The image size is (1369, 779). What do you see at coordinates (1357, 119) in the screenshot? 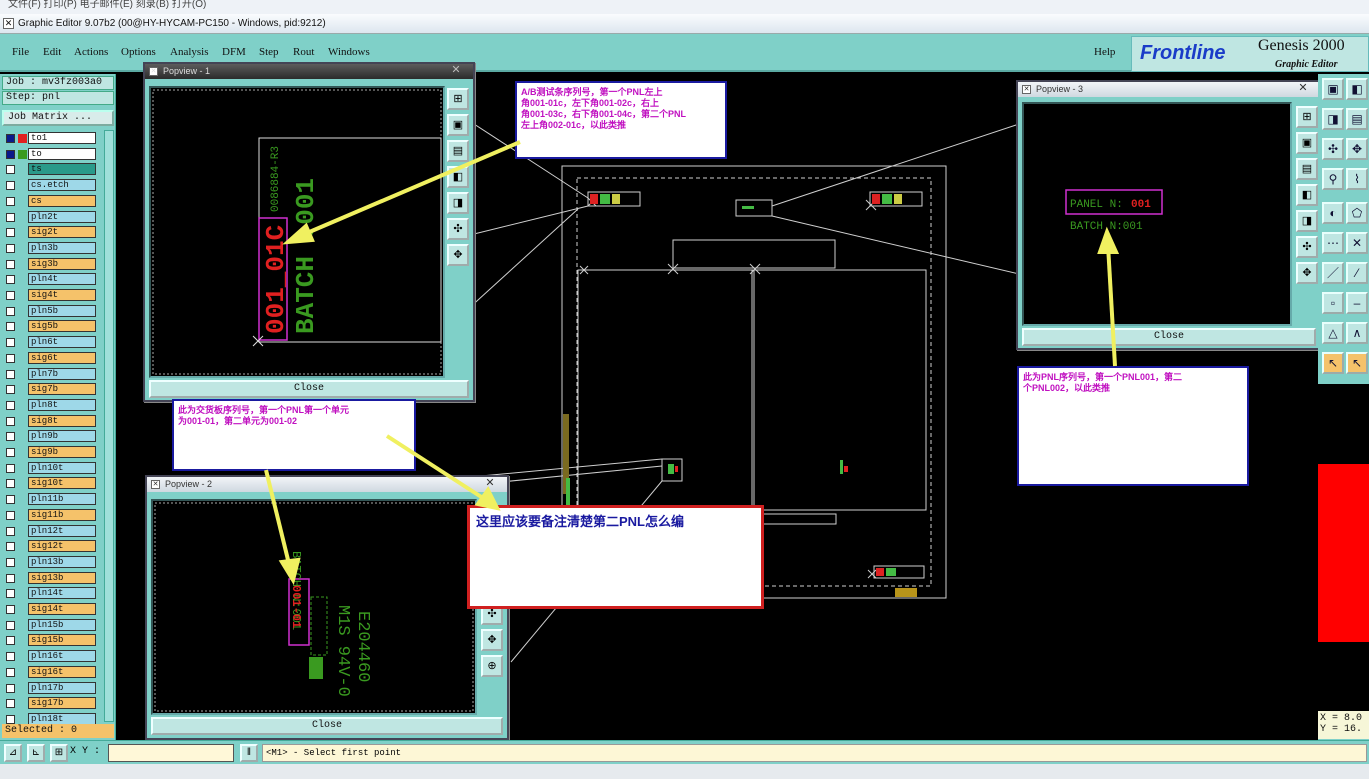
I see `copy-tool-icon: ▤` at bounding box center [1357, 119].